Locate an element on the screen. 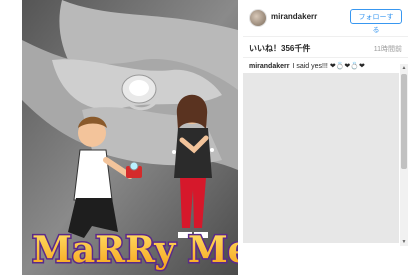 The height and width of the screenshot is (275, 410). follow-button: フォローする is located at coordinates (376, 21).